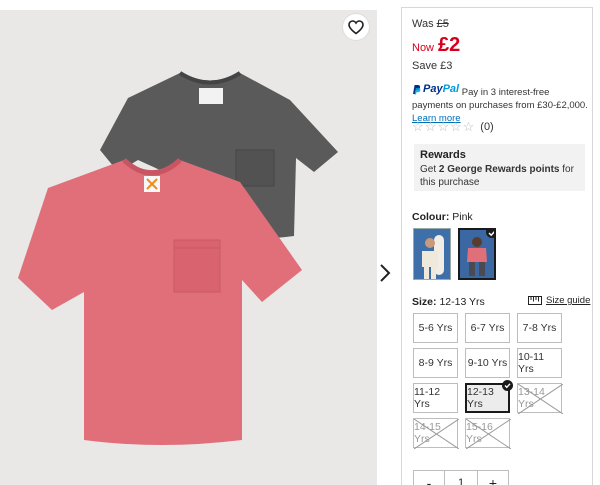  I want to click on size-option-15-16-yrs: 15-16 Yrs, so click(488, 433).